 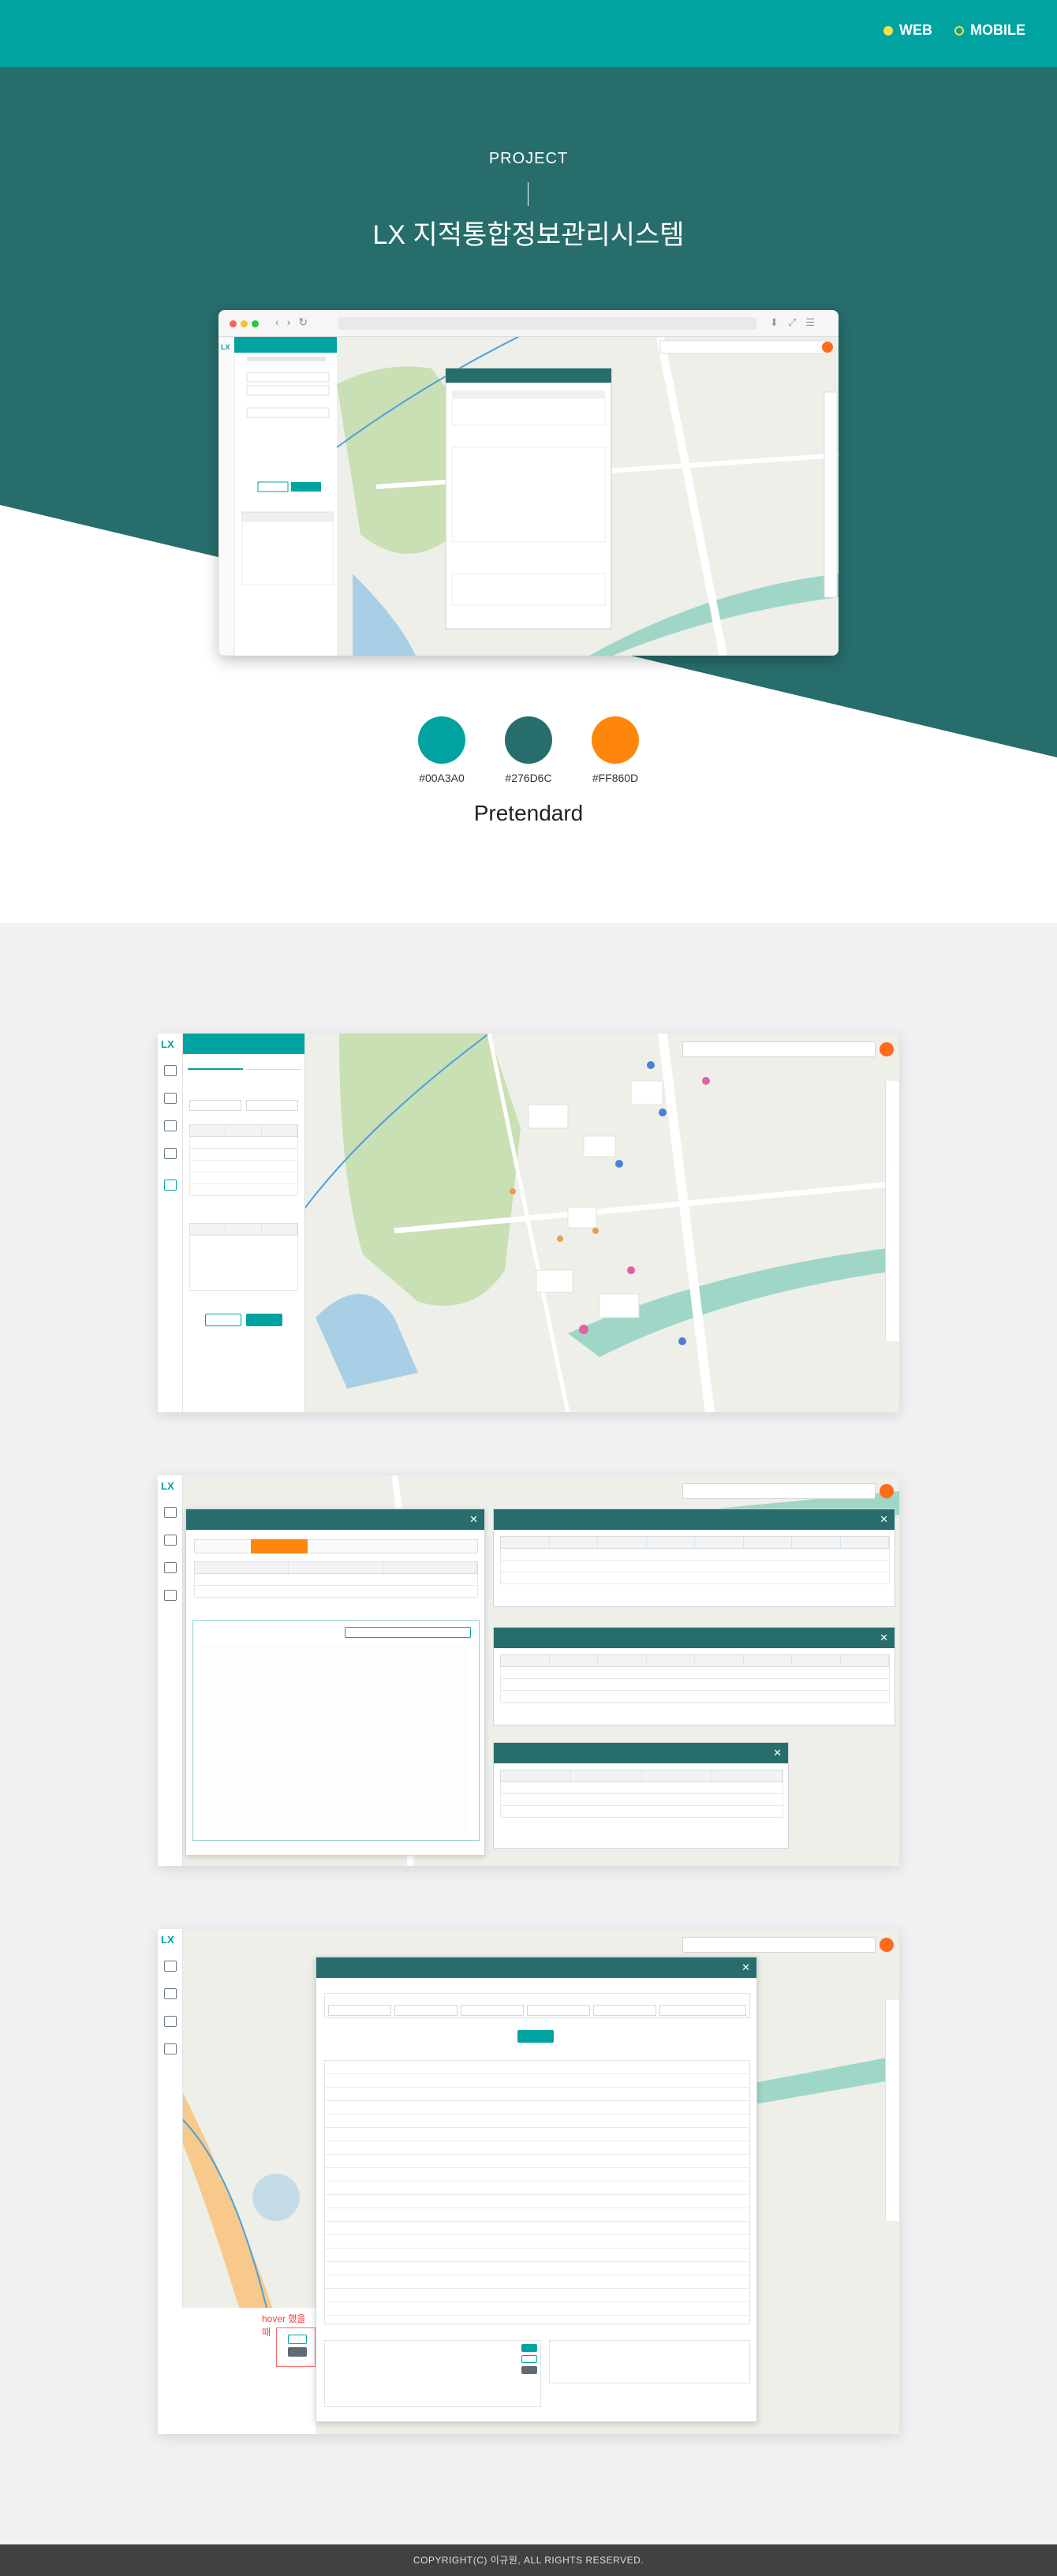 I want to click on left-icon-rail-3: LX, so click(x=170, y=2118).